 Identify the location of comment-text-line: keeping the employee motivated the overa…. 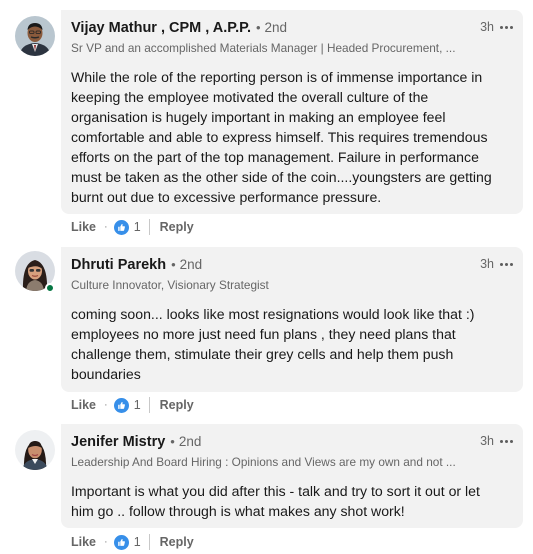
(250, 97).